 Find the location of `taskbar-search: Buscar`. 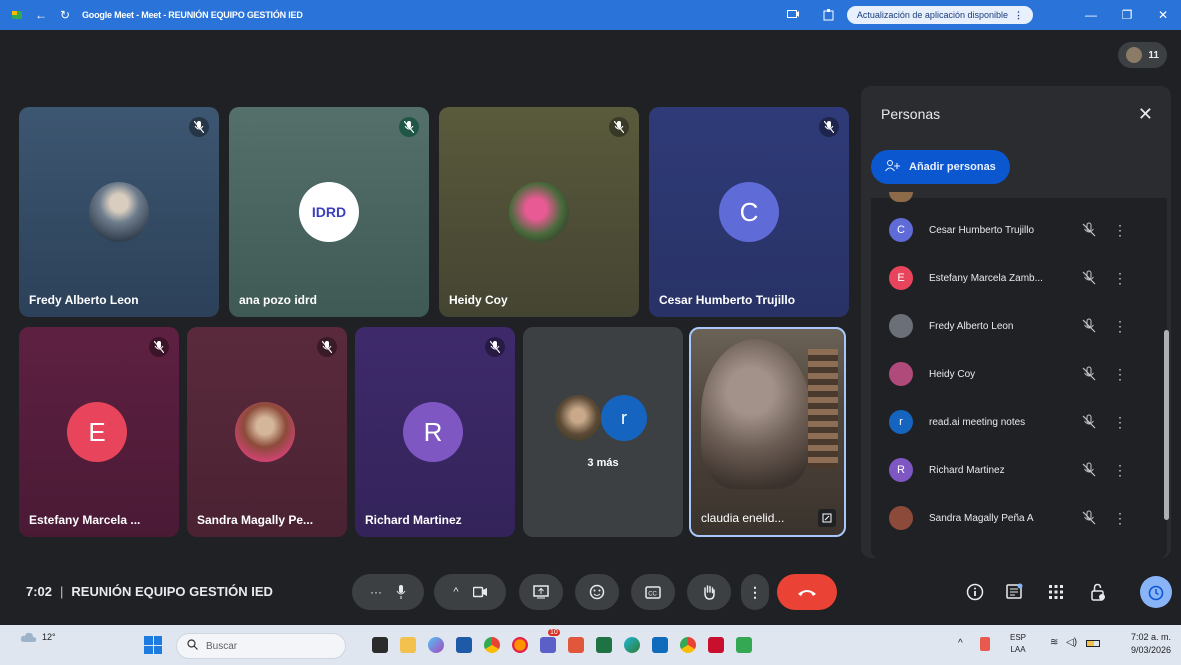

taskbar-search: Buscar is located at coordinates (261, 646).